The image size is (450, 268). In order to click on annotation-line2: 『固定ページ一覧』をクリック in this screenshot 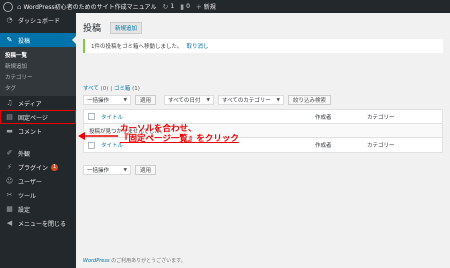, I will do `click(179, 139)`.